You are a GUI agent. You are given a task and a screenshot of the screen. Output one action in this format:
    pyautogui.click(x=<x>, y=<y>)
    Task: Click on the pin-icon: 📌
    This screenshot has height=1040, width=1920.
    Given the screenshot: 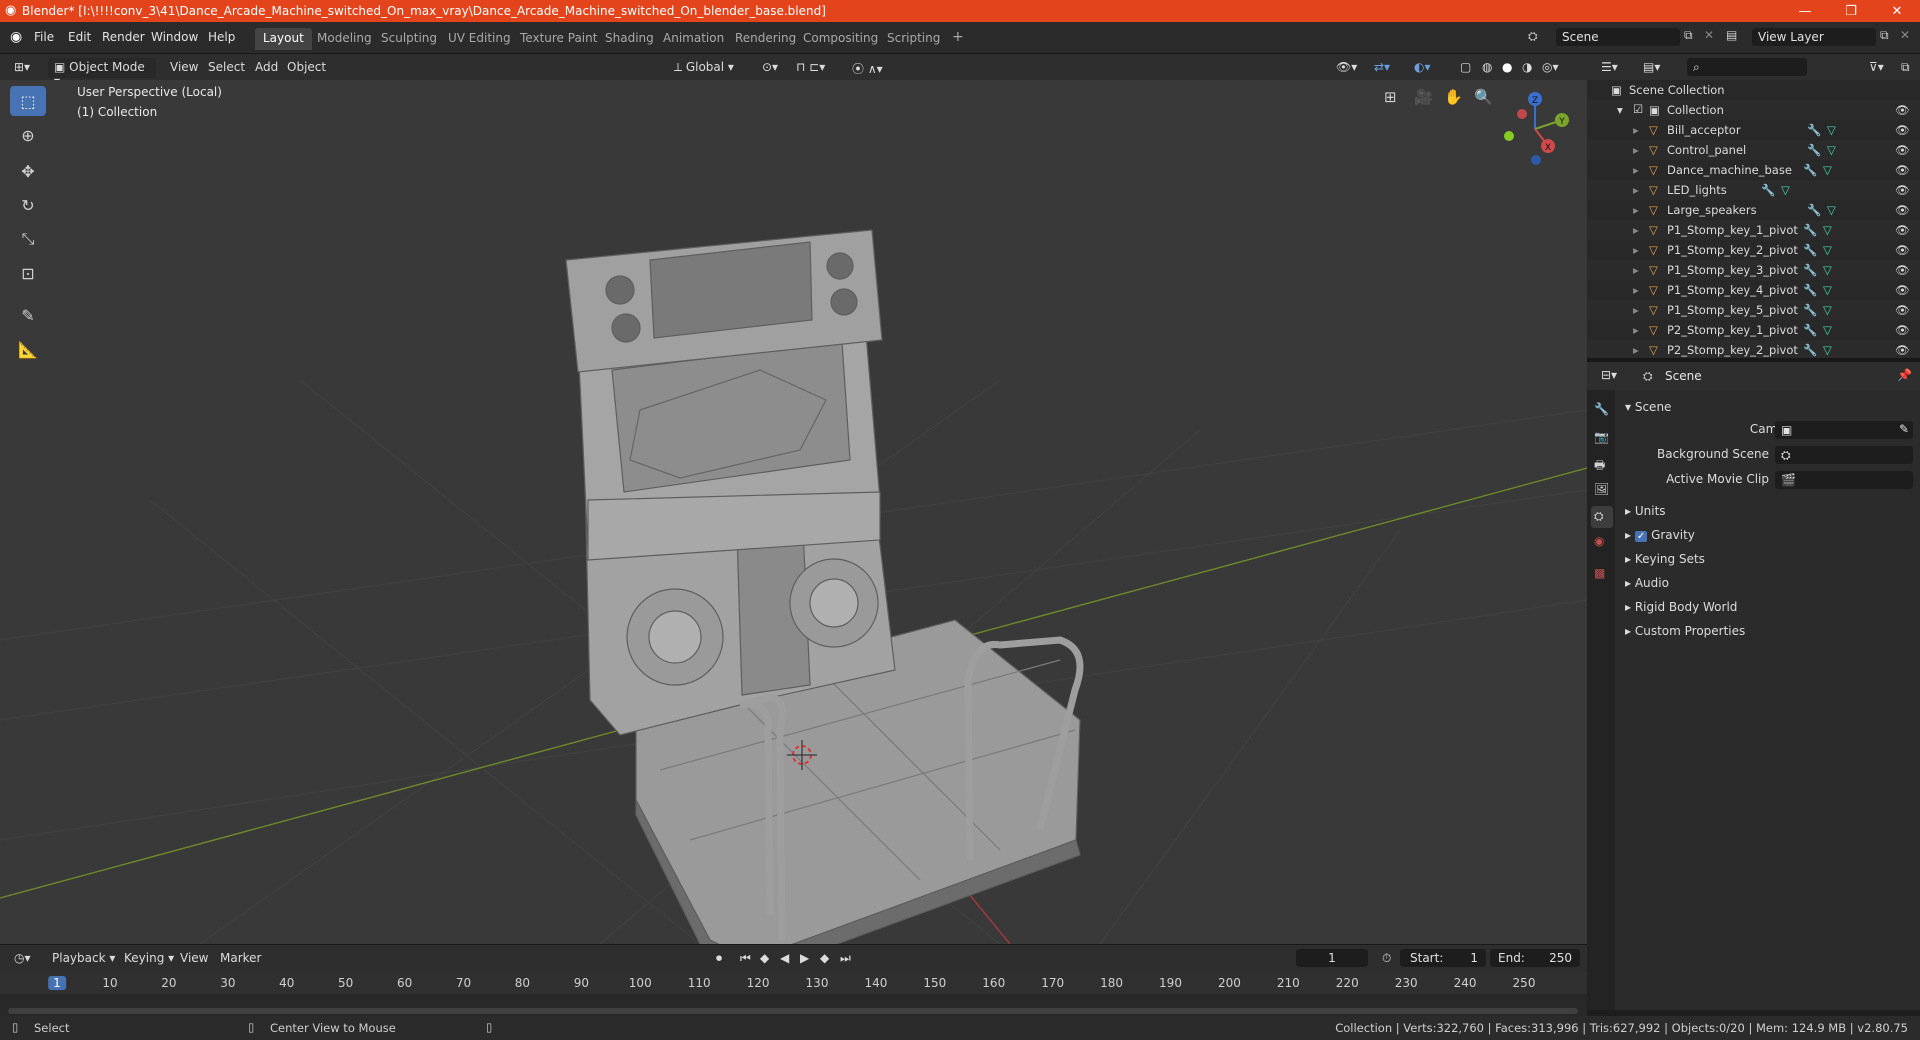 What is the action you would take?
    pyautogui.click(x=1904, y=375)
    